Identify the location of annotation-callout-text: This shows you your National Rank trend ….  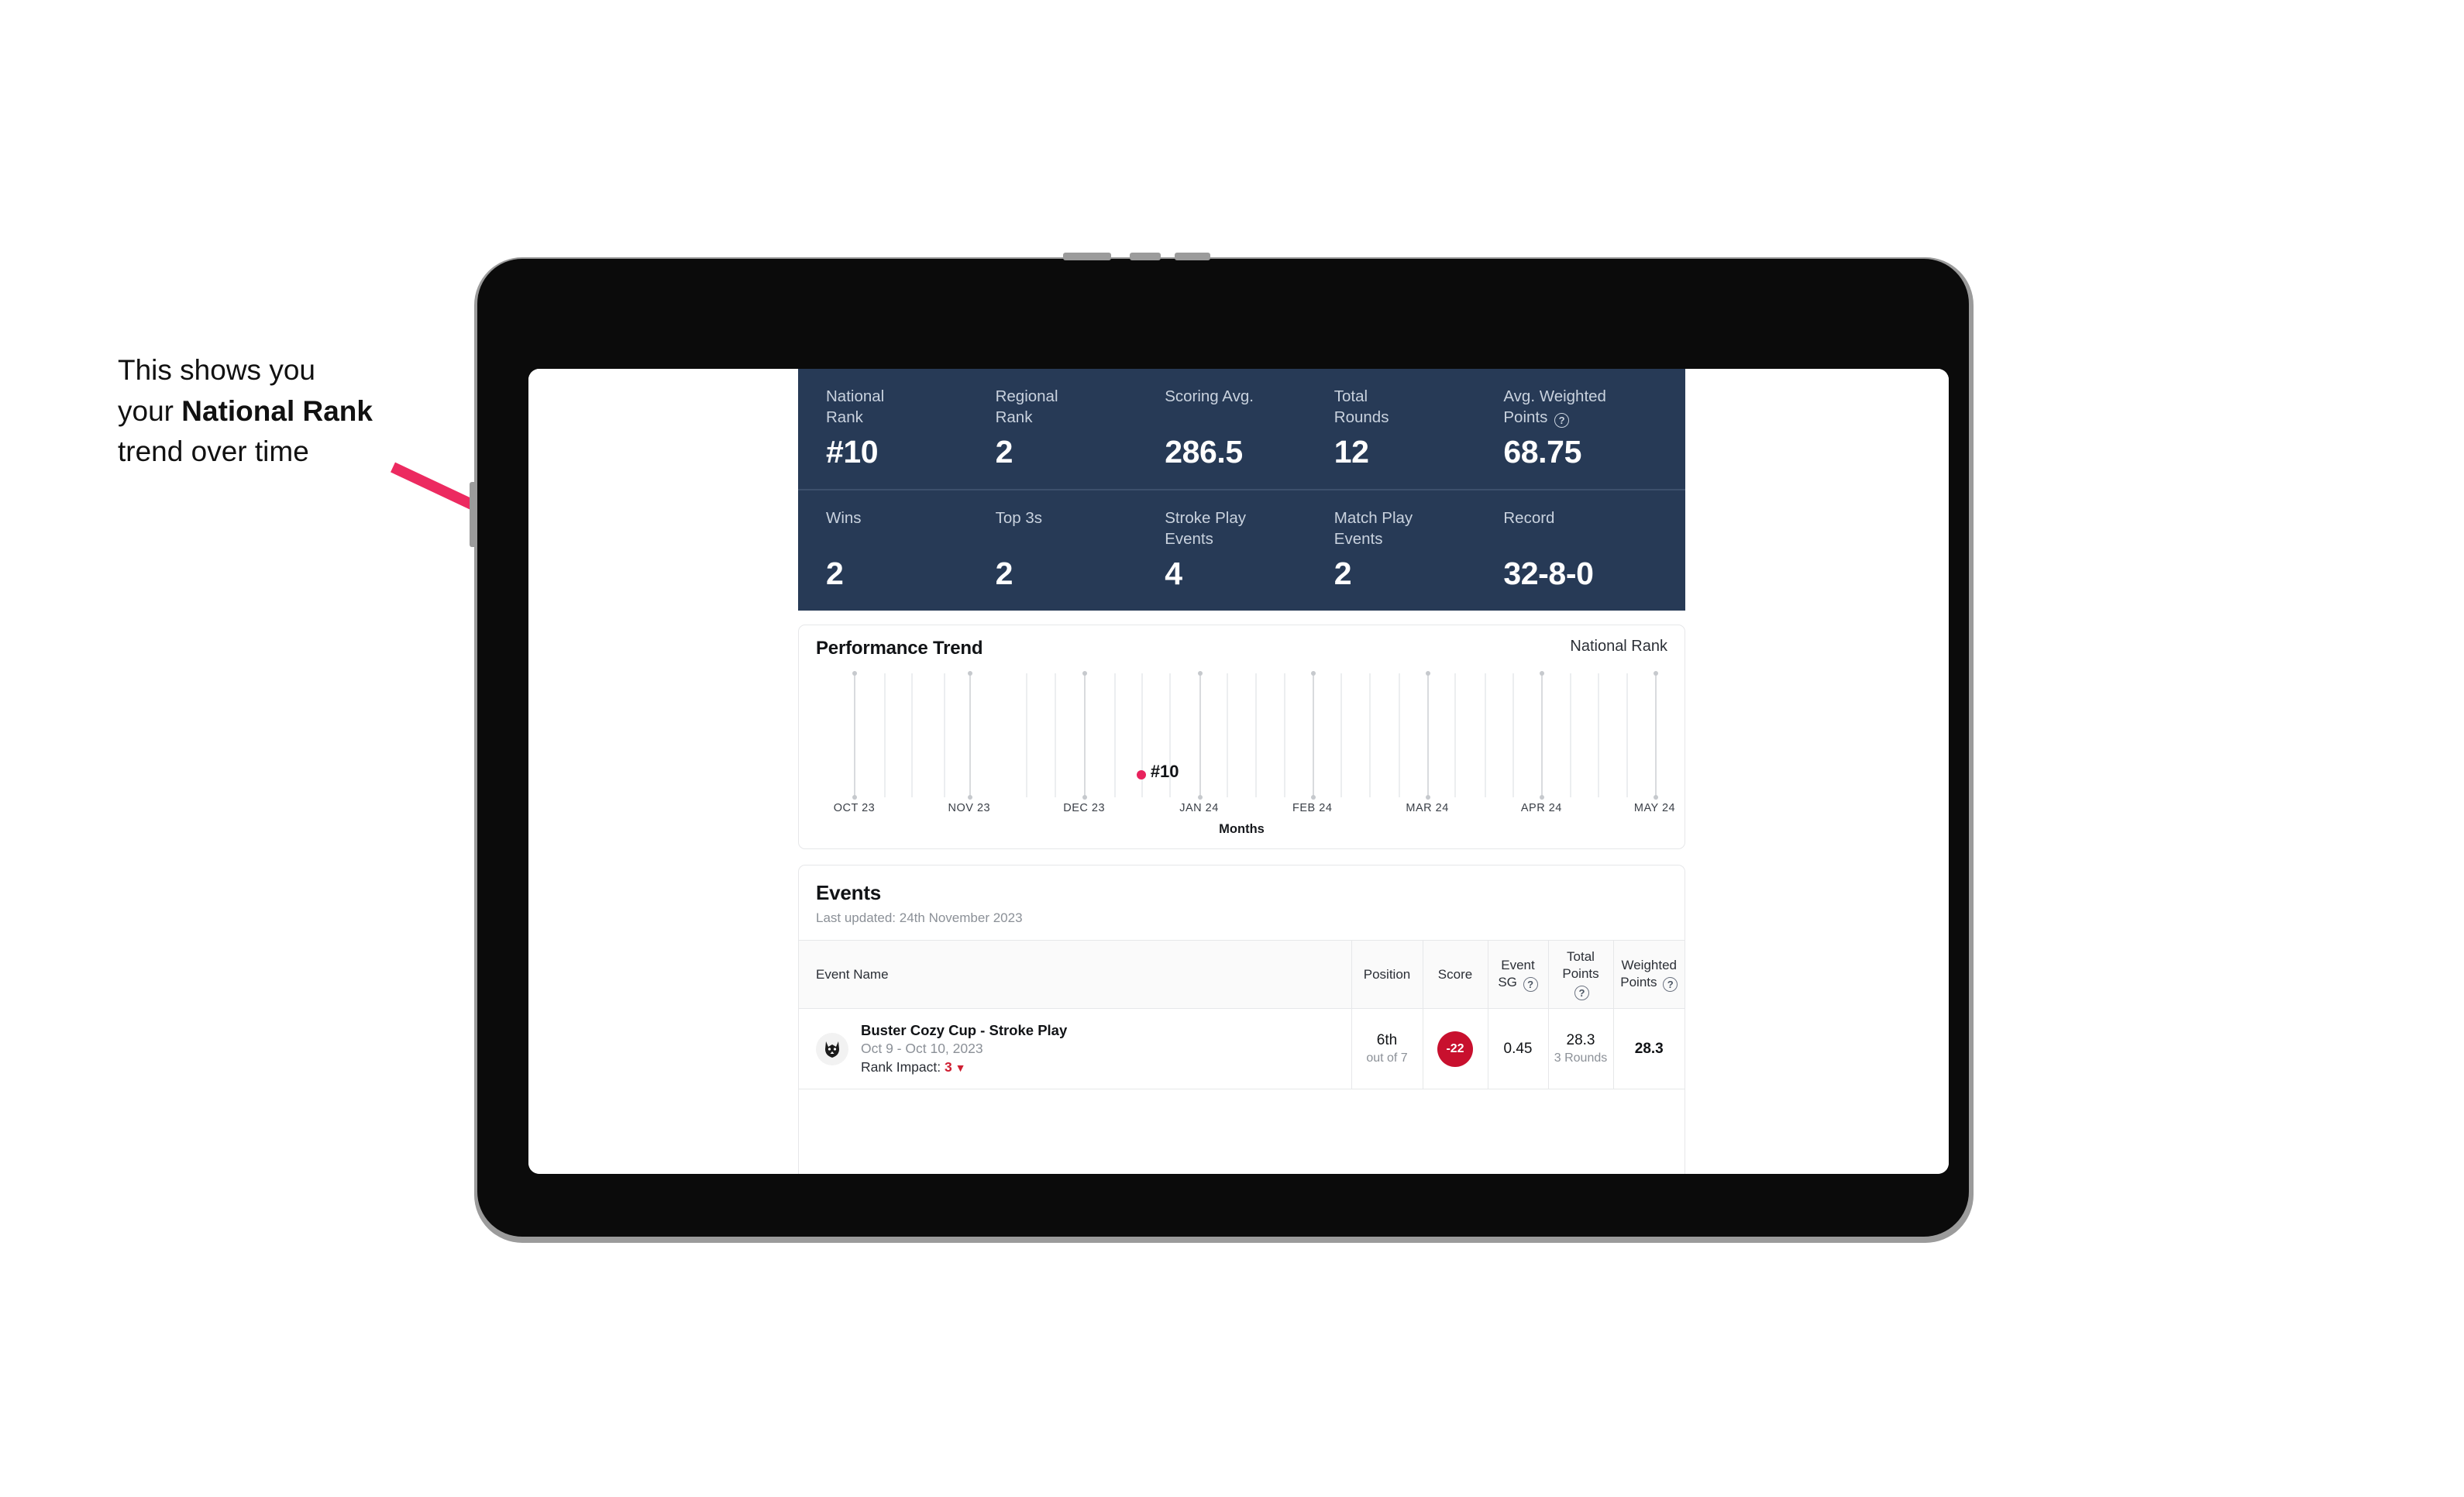
(273, 412).